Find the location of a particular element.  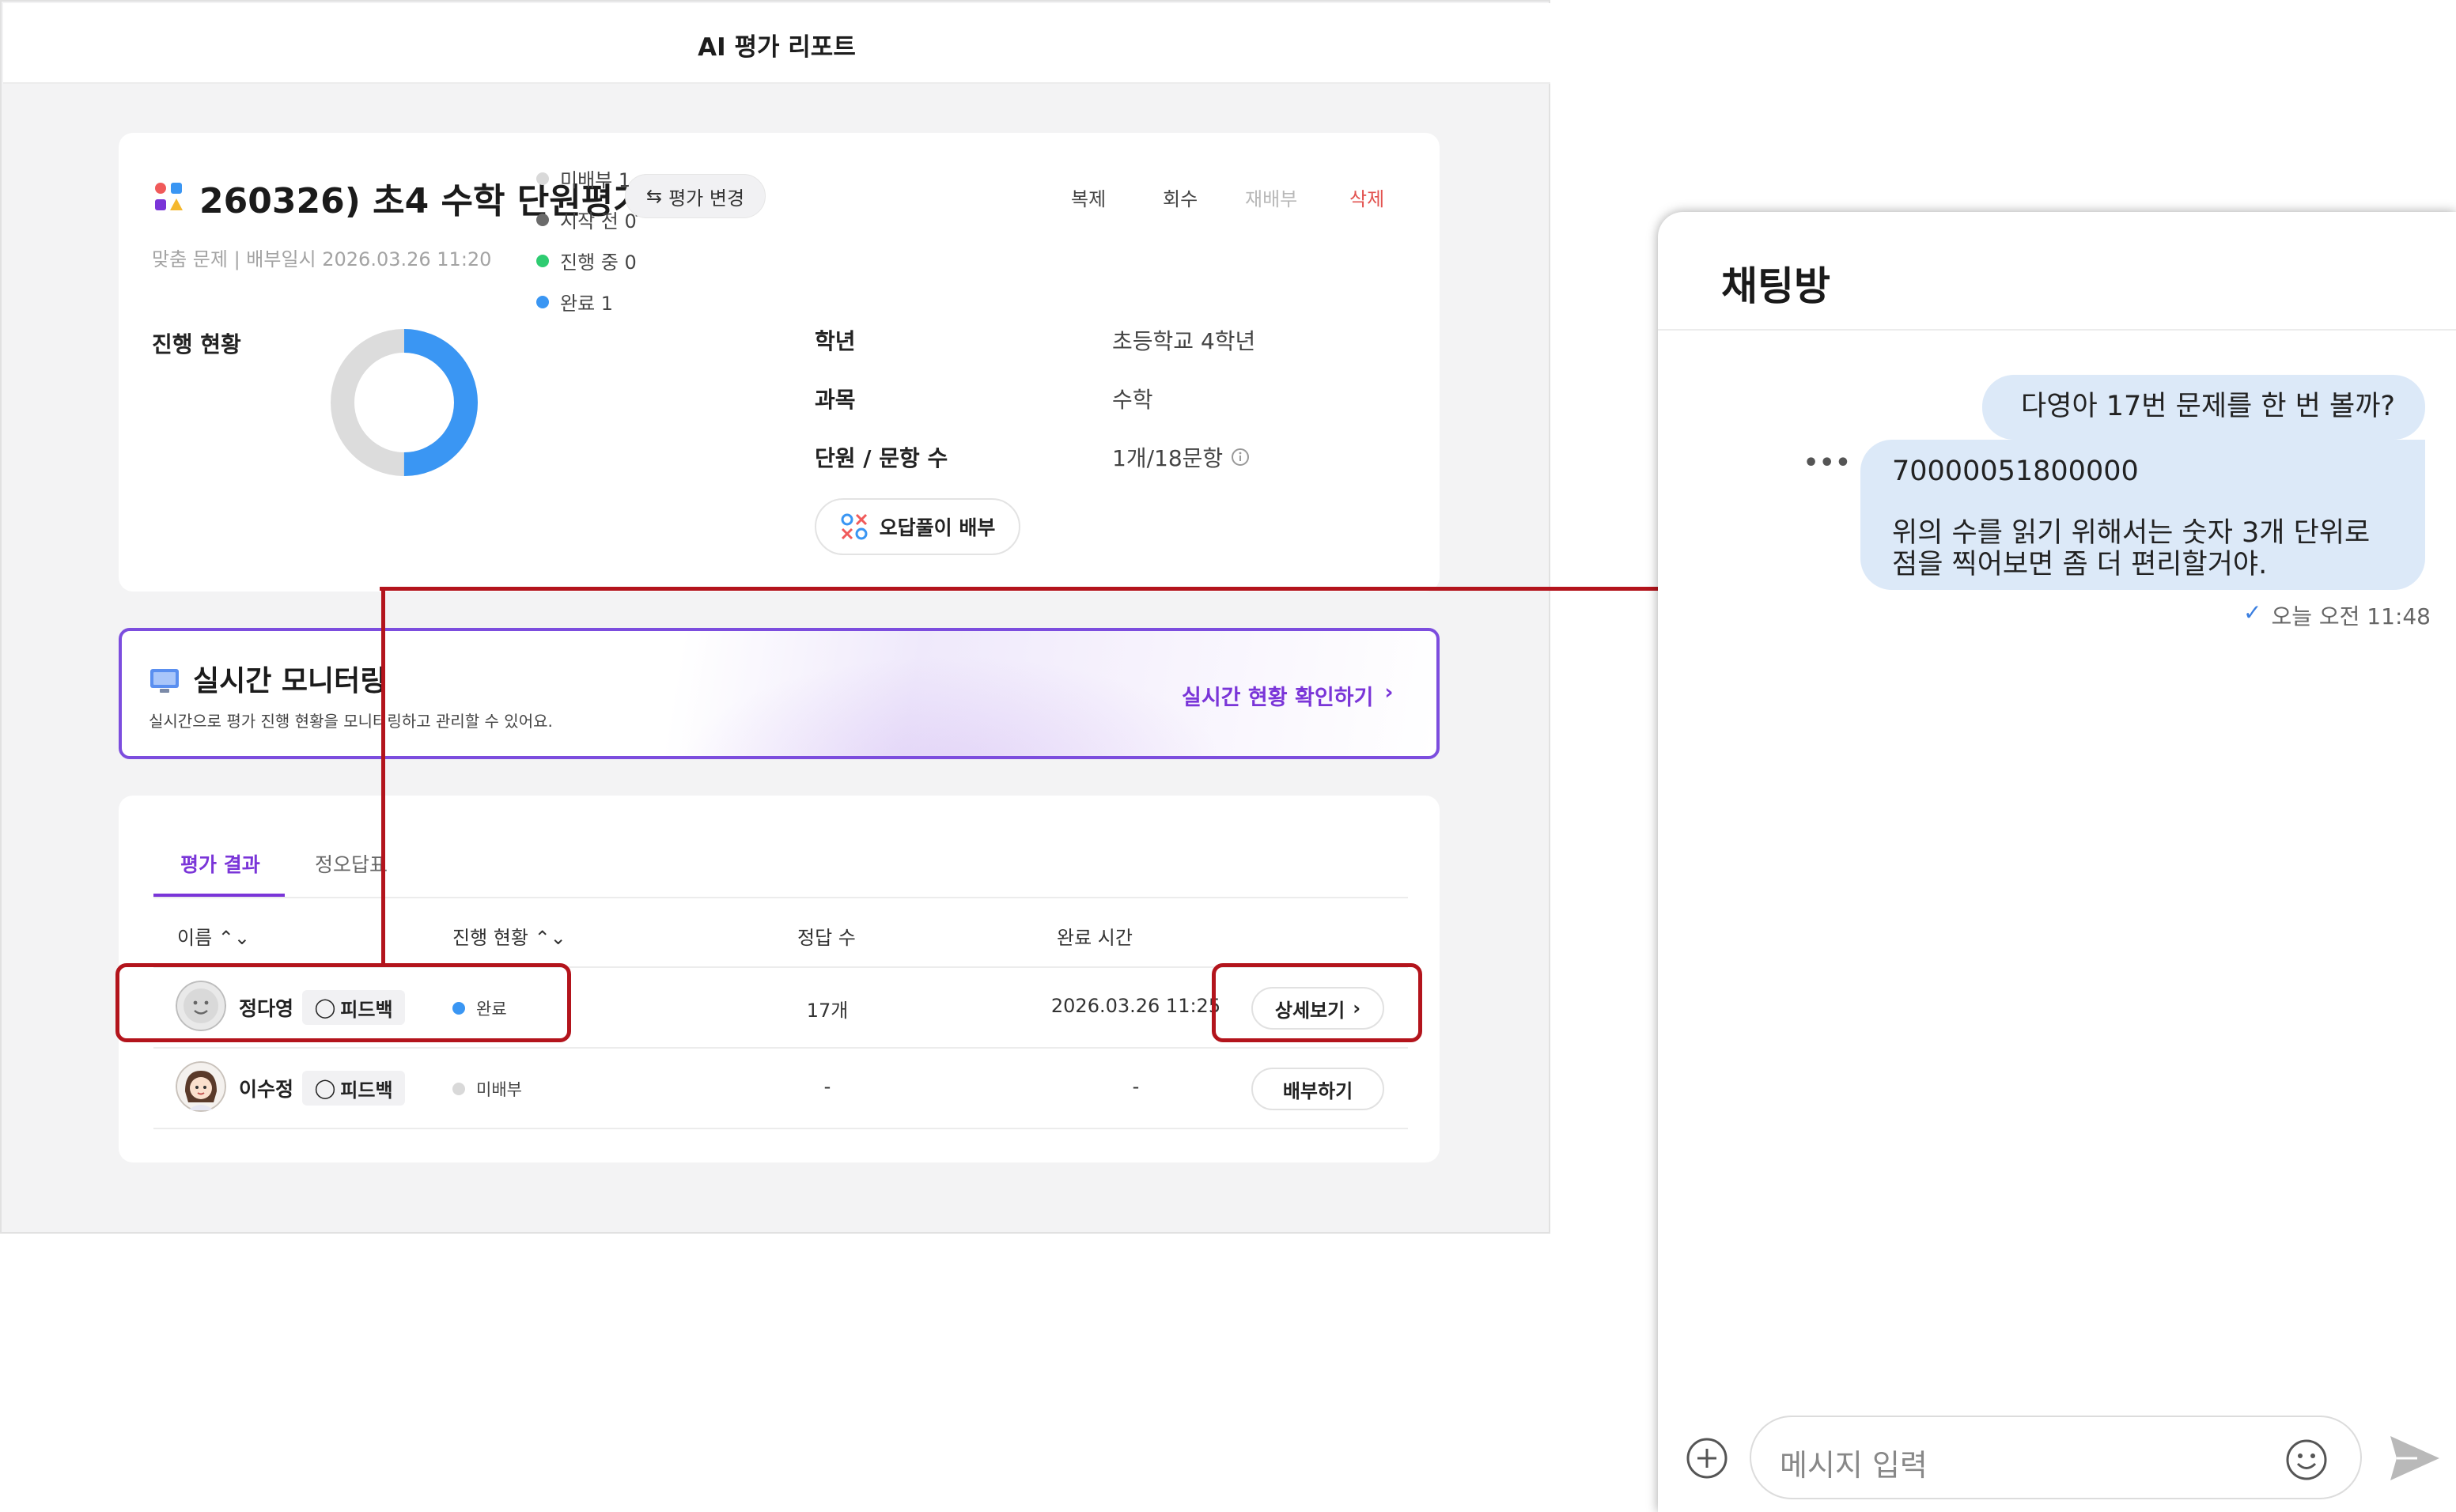

distribute-label: 배부하기 is located at coordinates (1317, 1090).